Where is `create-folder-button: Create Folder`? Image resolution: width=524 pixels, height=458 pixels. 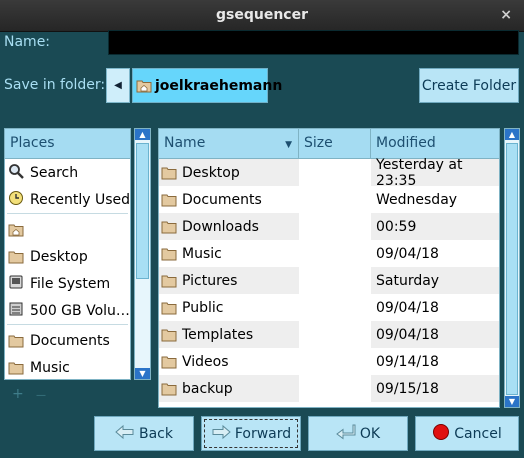 create-folder-button: Create Folder is located at coordinates (469, 85).